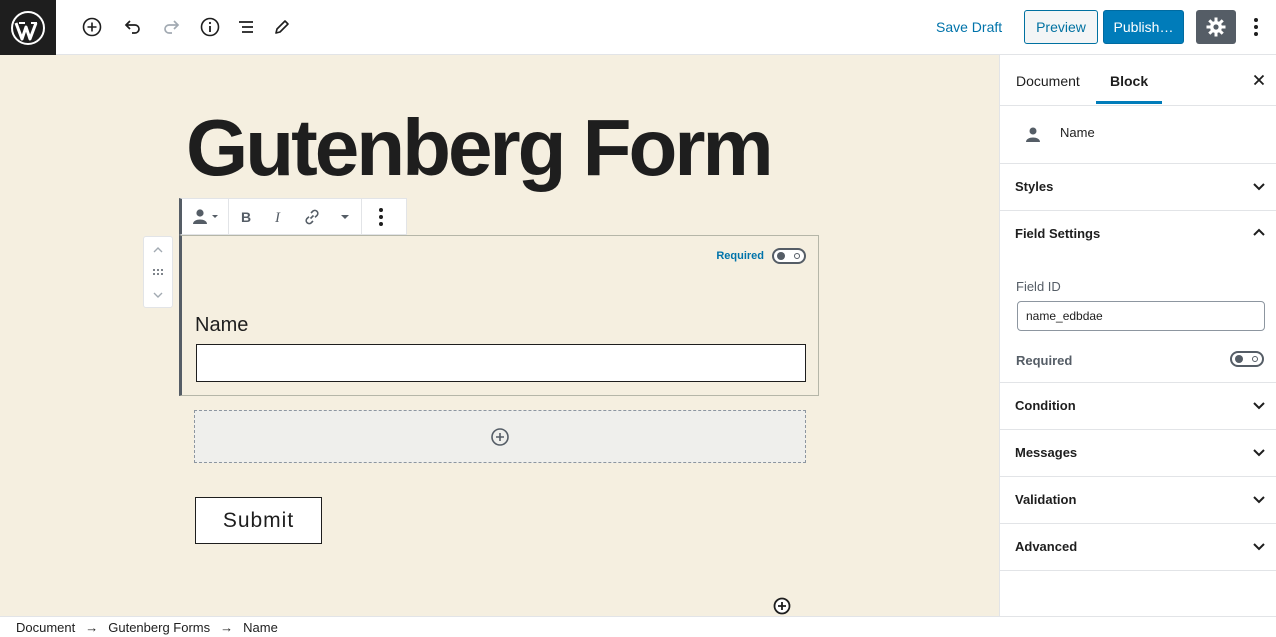  What do you see at coordinates (282, 27) in the screenshot?
I see `edit-pencil-icon` at bounding box center [282, 27].